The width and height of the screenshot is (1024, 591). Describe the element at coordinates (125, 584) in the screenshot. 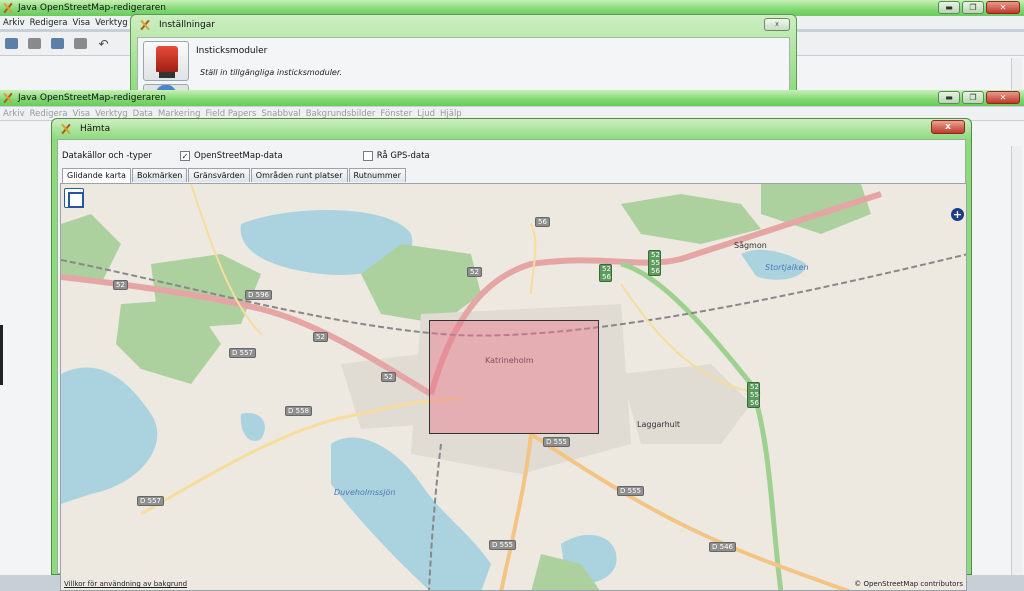

I see `map-terms-link: Villkor för användning av bakgrund` at that location.